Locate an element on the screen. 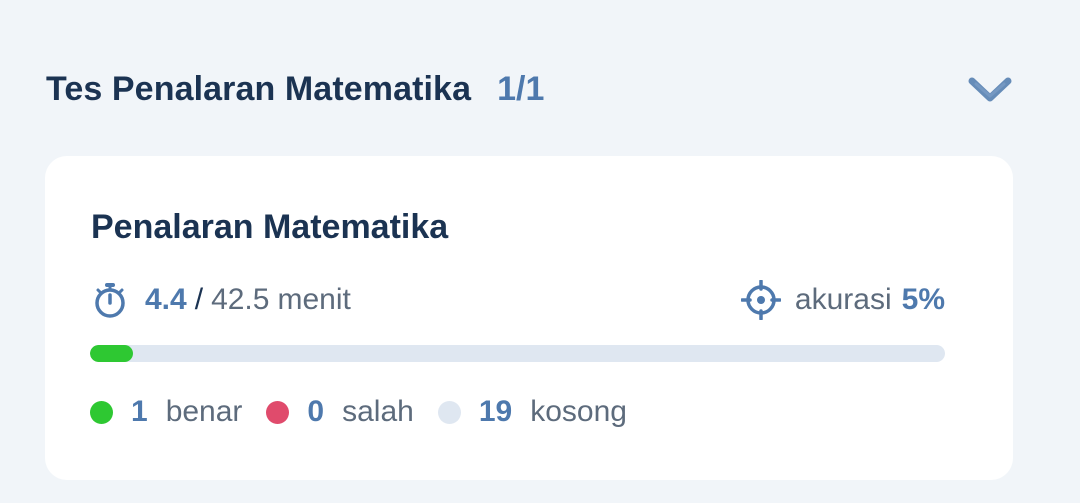 The image size is (1080, 503). kosong-count: 19 is located at coordinates (495, 411).